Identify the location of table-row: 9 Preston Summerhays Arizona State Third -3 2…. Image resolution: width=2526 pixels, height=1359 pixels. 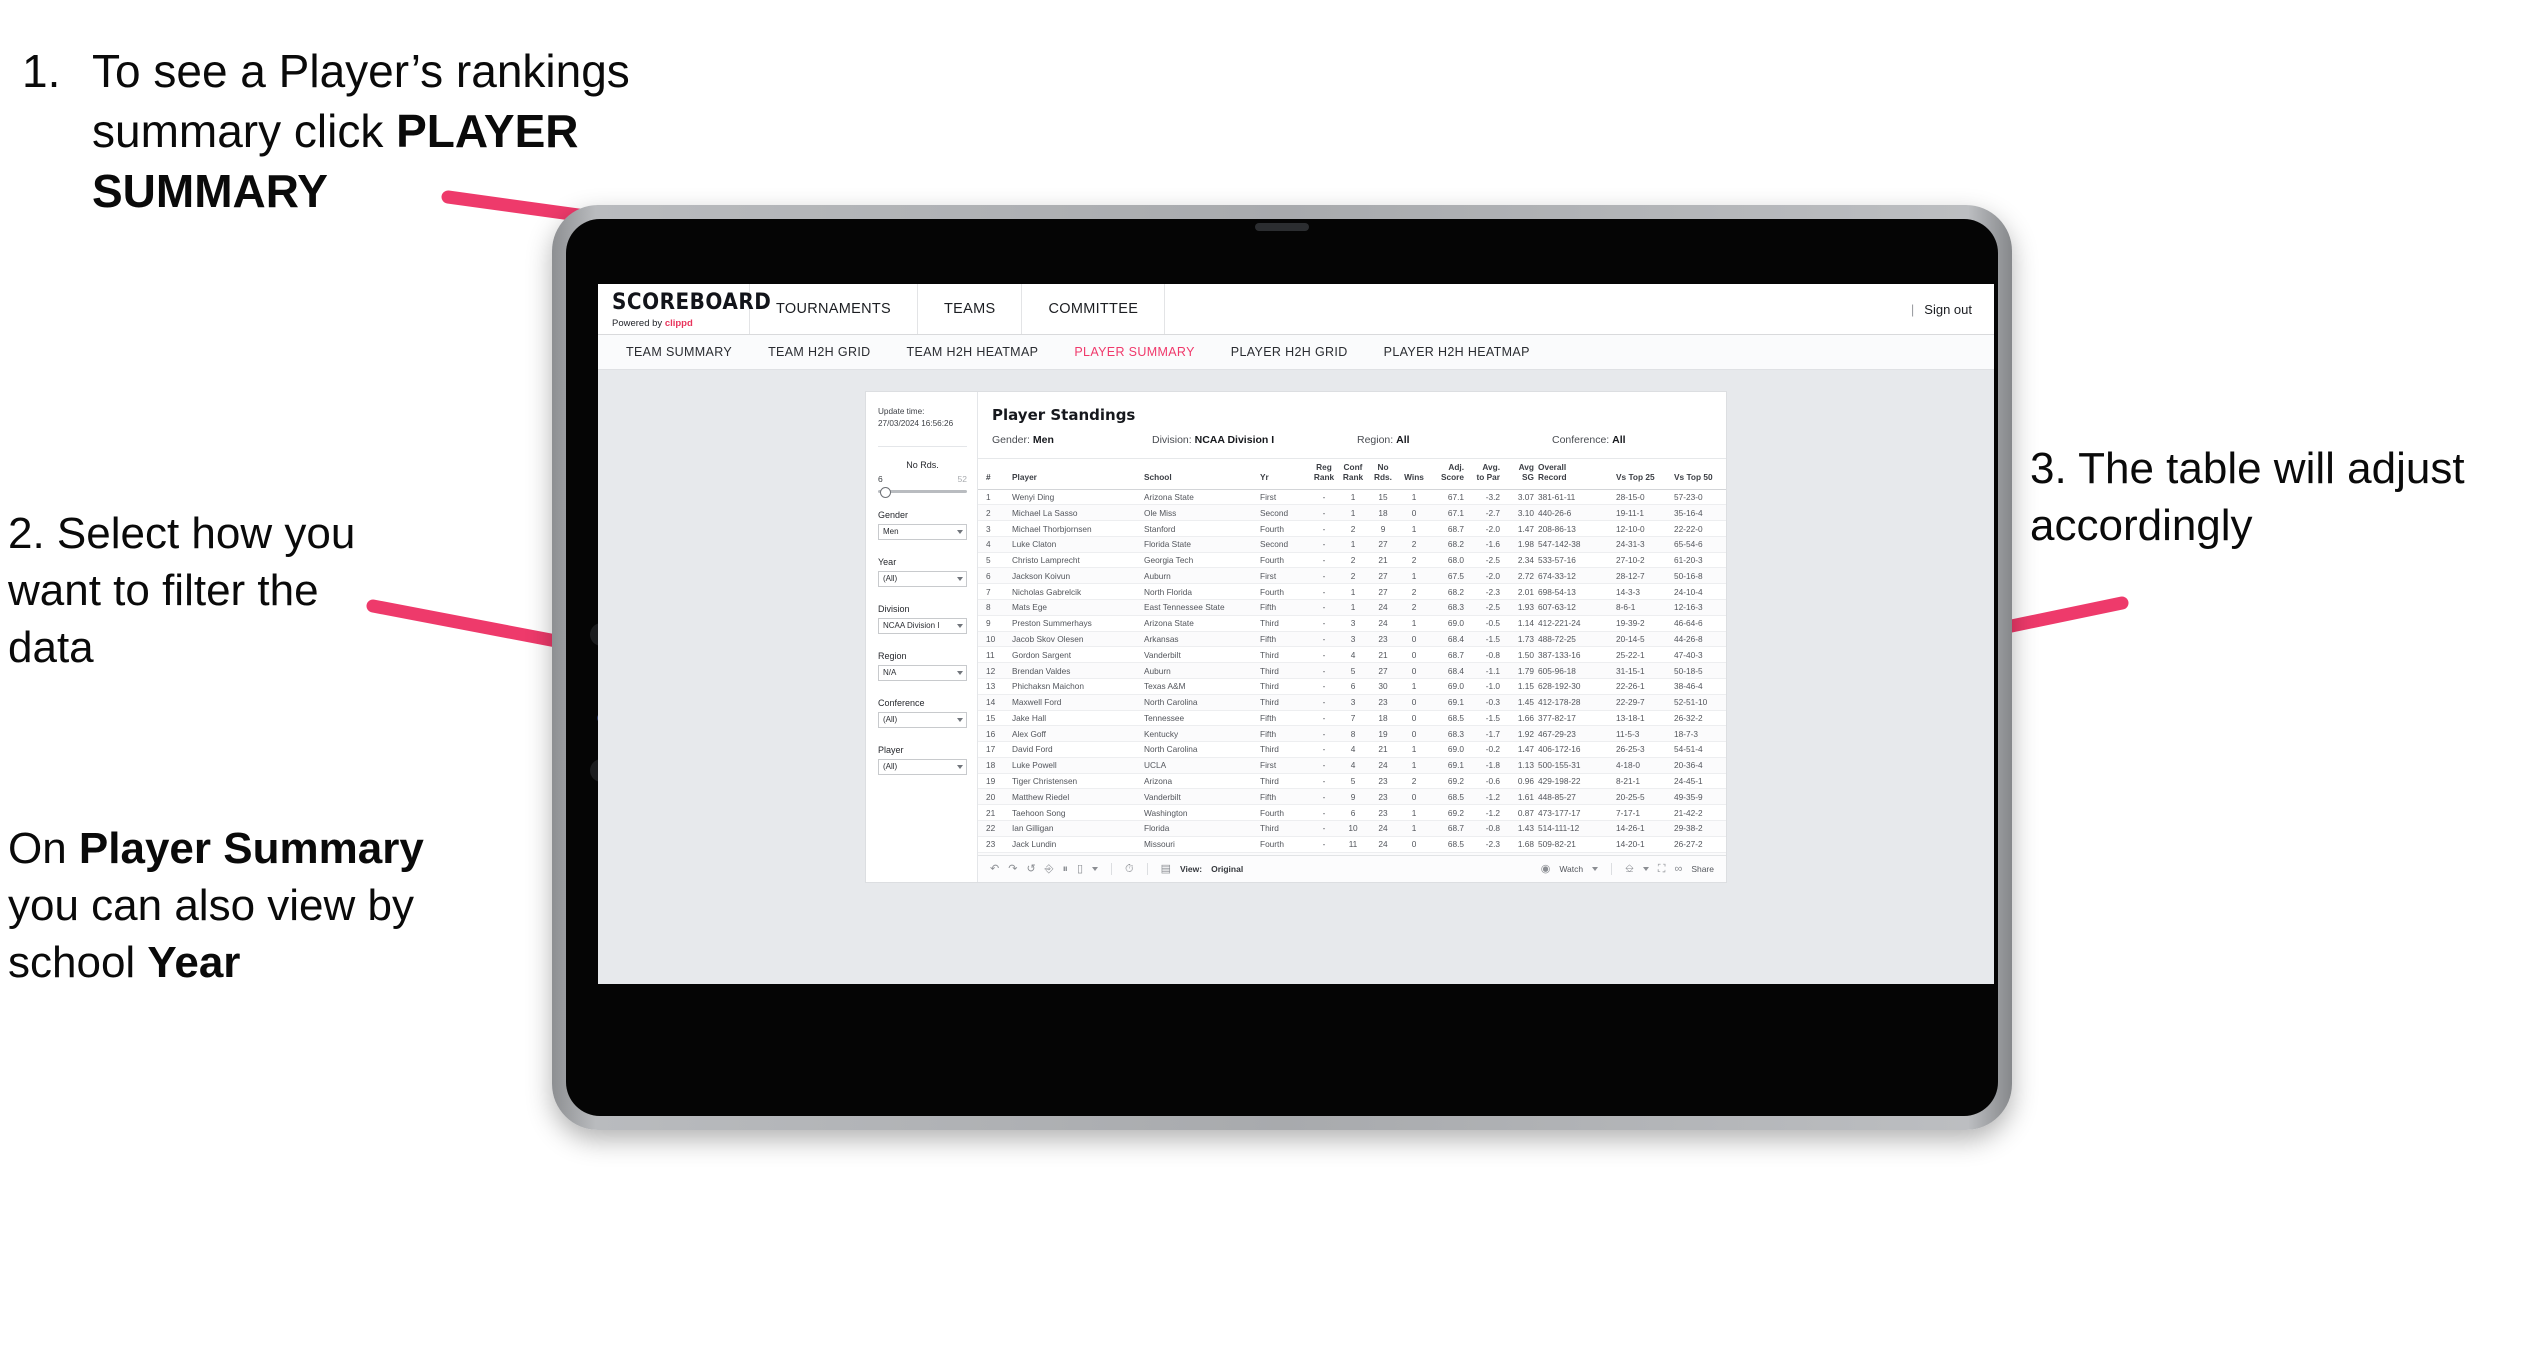
(1352, 623).